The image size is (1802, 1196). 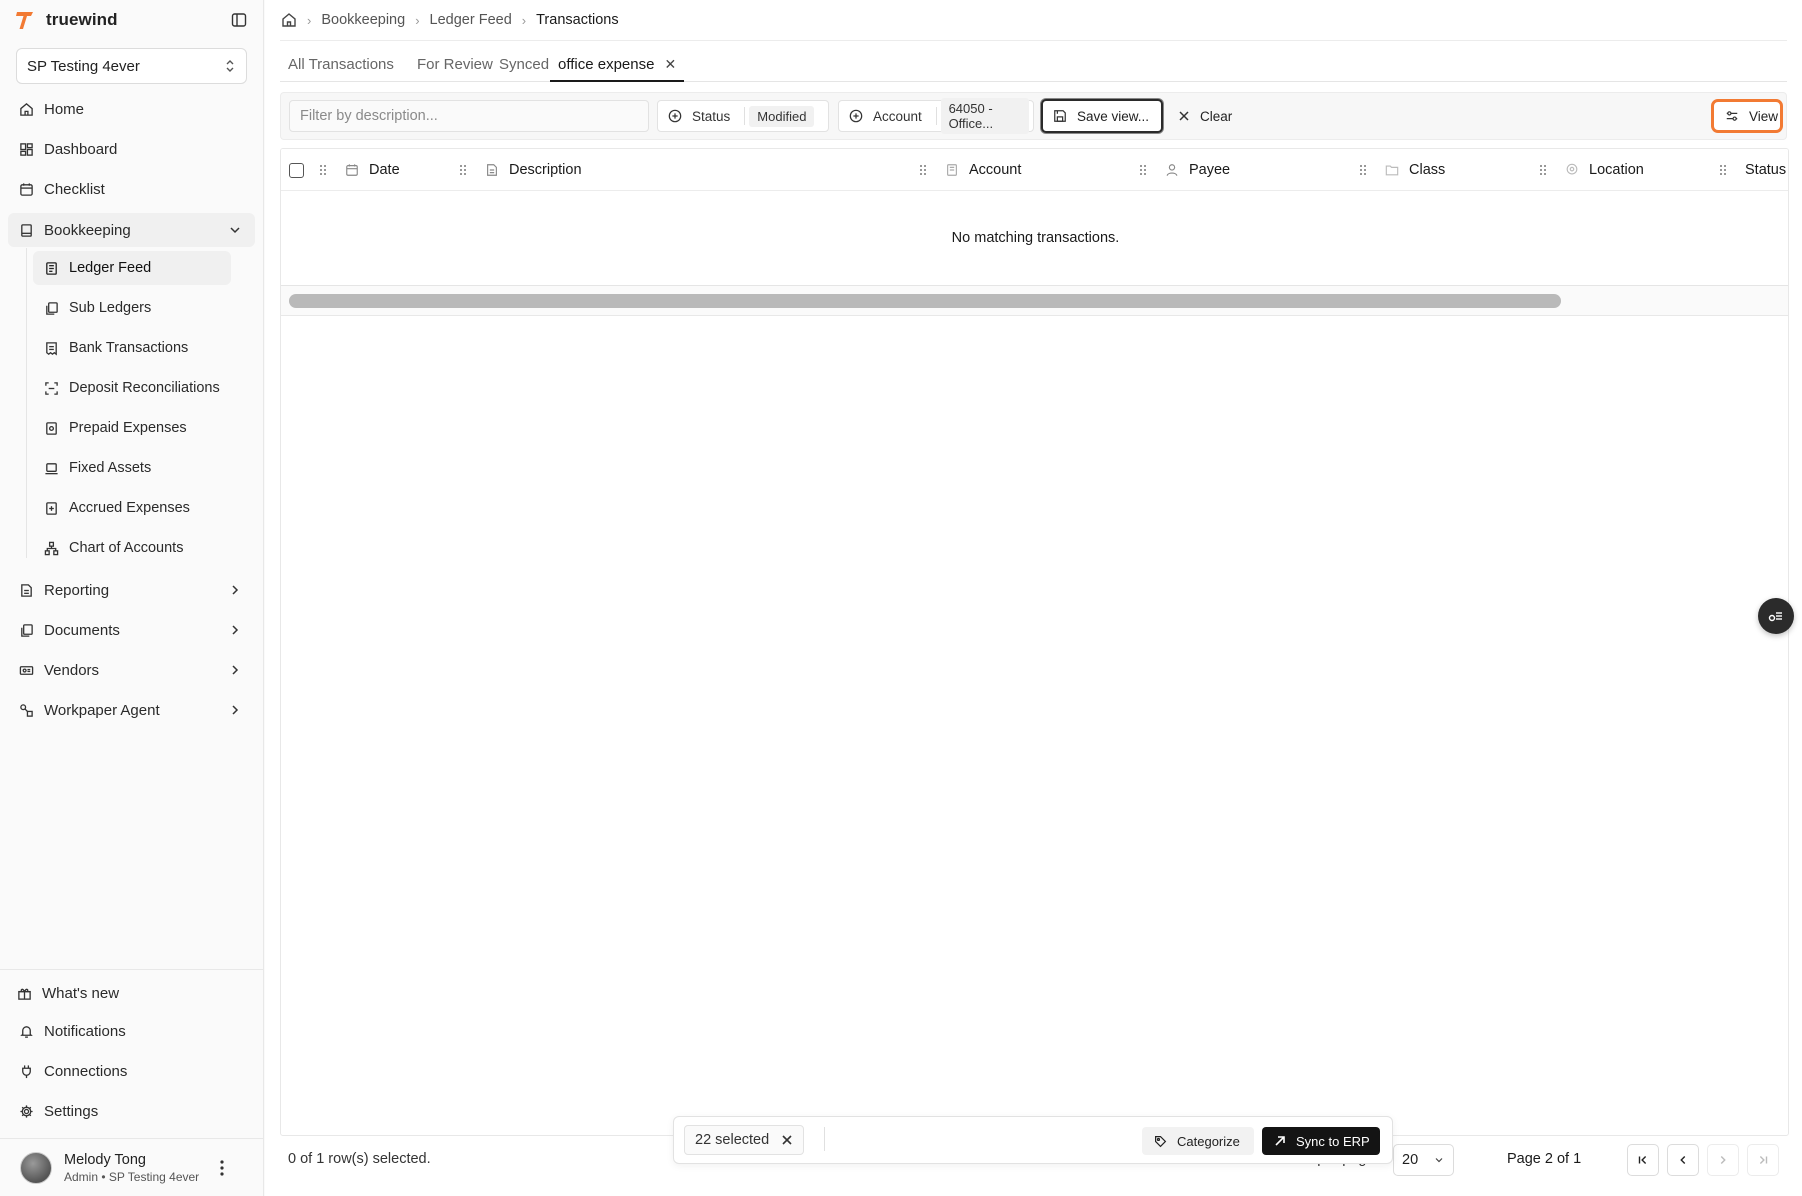 I want to click on column-header-status: Status, so click(x=1752, y=170).